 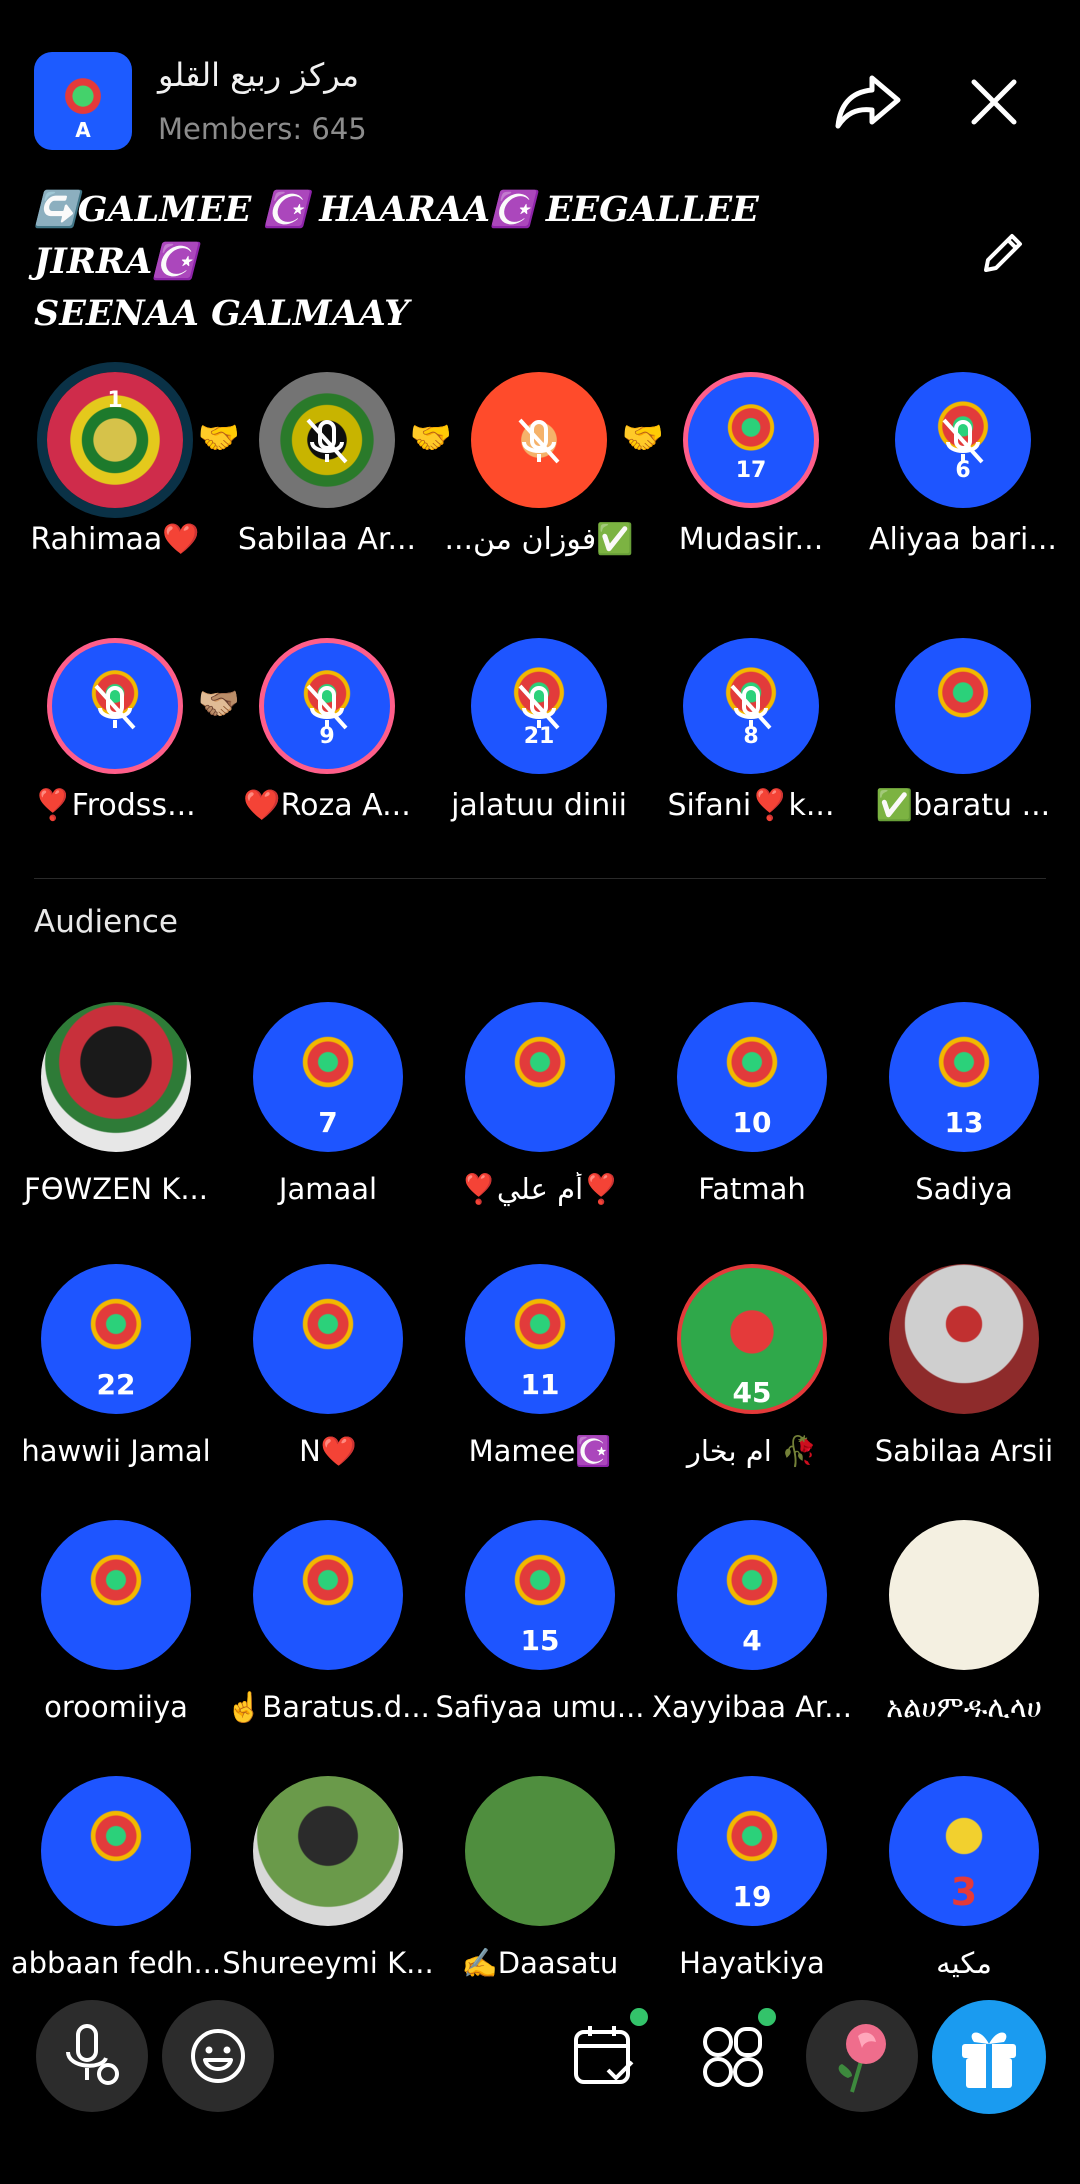 I want to click on topic-line-2: SEENAA GALMAAY, so click(x=222, y=313).